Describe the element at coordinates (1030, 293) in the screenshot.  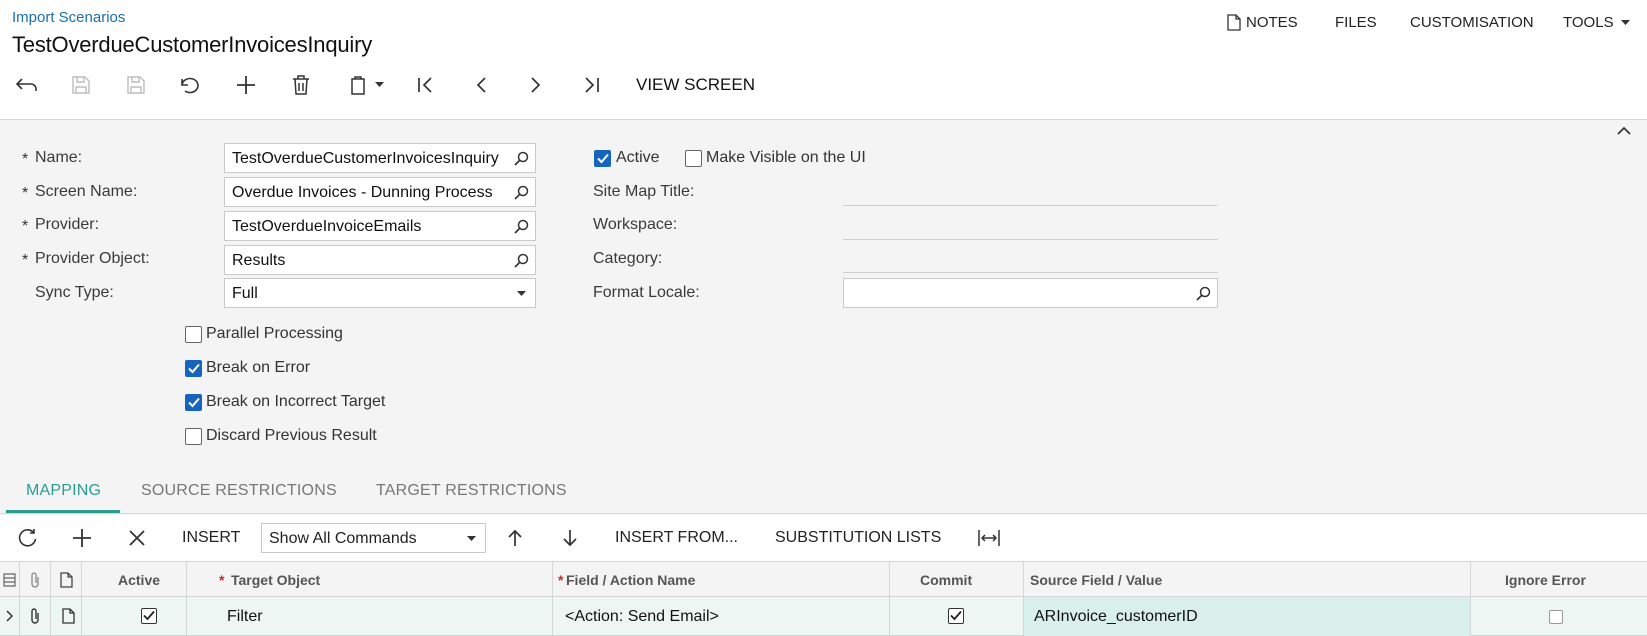
I see `format-locale-field` at that location.